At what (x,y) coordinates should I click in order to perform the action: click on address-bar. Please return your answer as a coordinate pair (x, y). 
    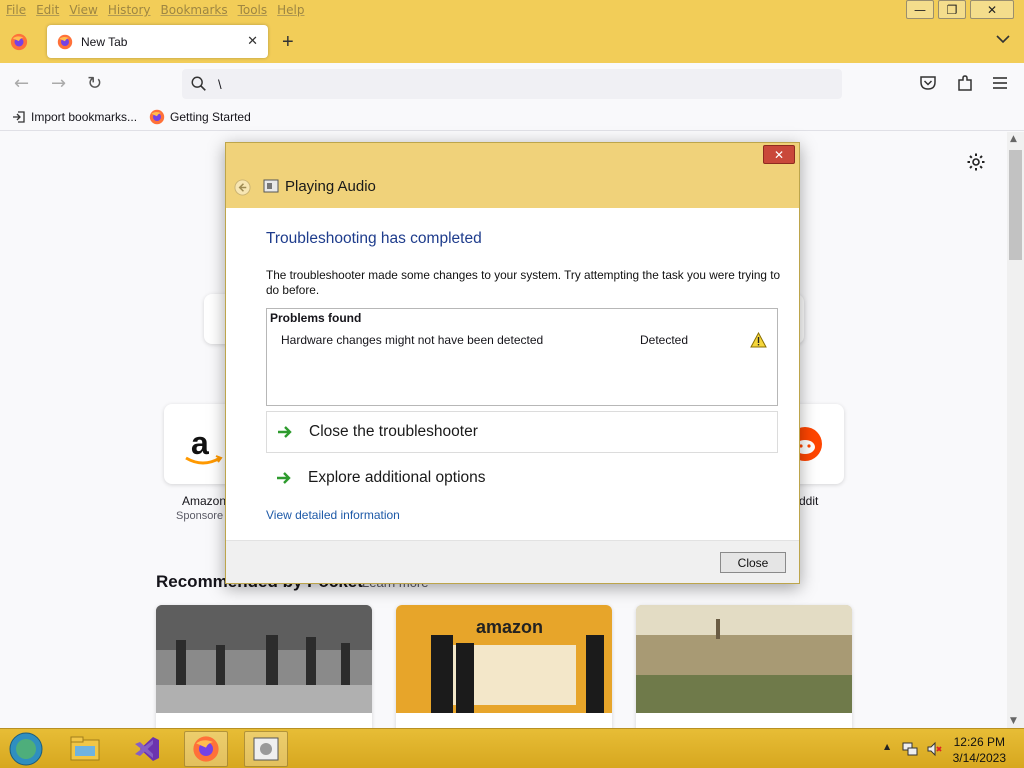
    Looking at the image, I should click on (512, 84).